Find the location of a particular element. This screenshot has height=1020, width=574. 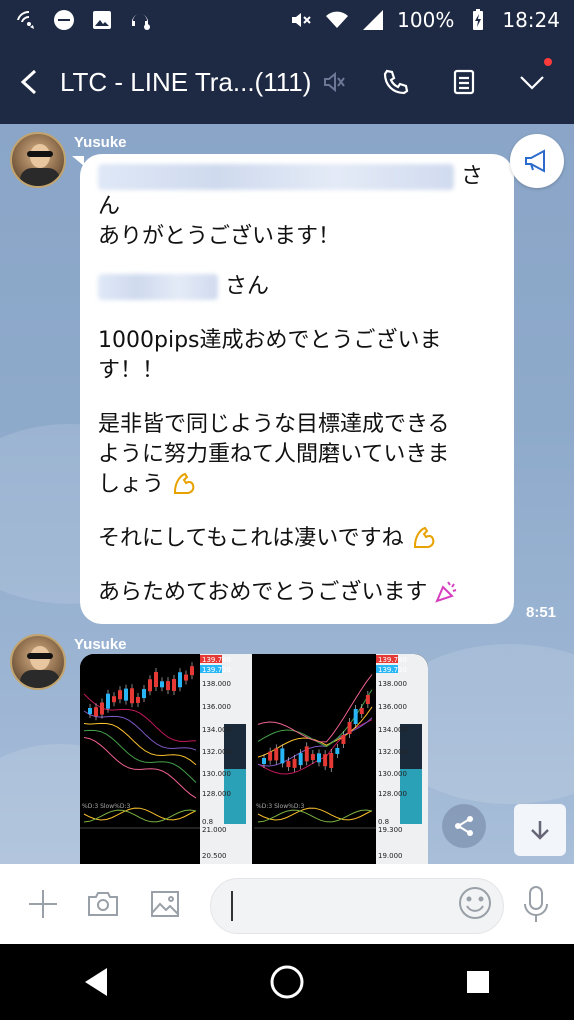

text-line: ありがとうございます！ is located at coordinates (219, 236).